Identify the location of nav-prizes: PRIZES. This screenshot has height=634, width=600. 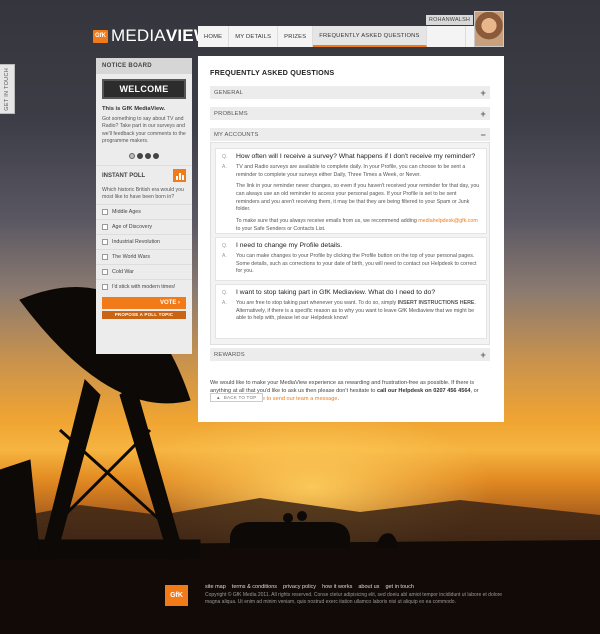
(296, 36).